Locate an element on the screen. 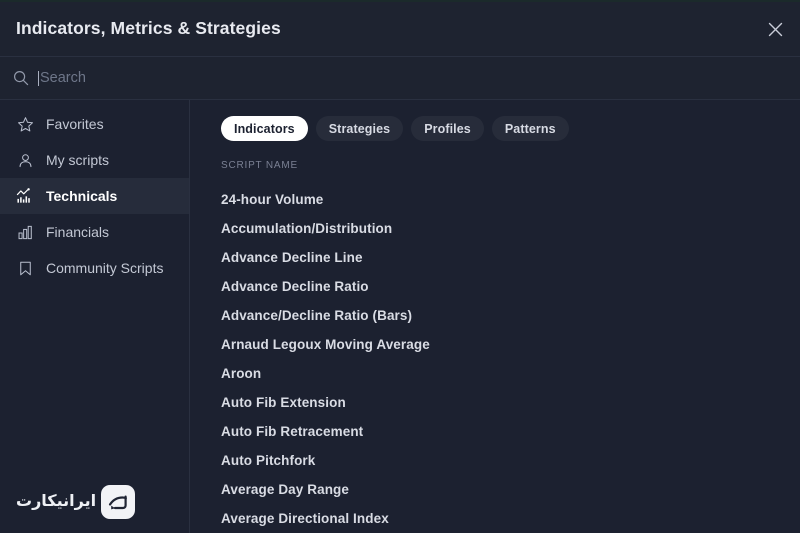  star-icon is located at coordinates (25, 124).